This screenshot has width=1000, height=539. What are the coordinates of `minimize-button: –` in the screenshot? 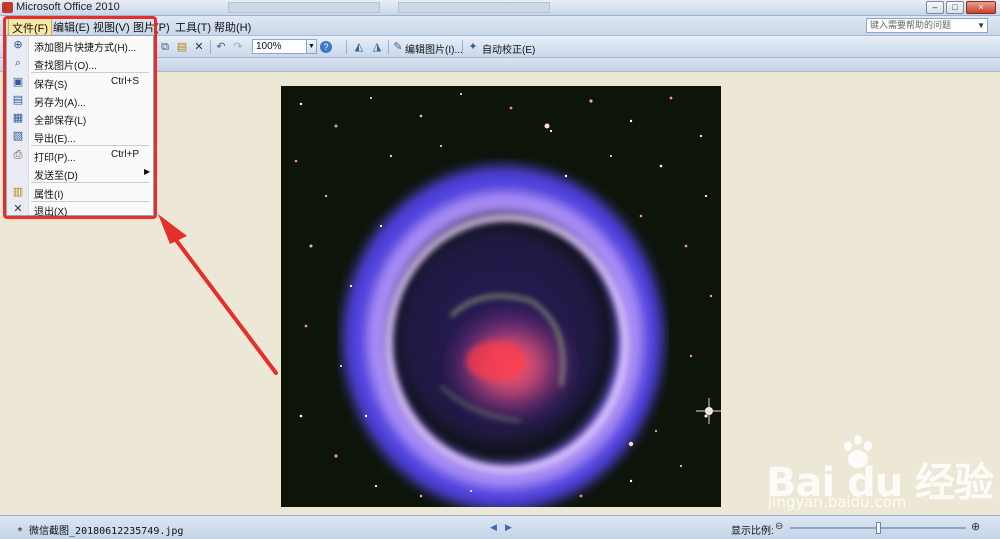 It's located at (935, 7).